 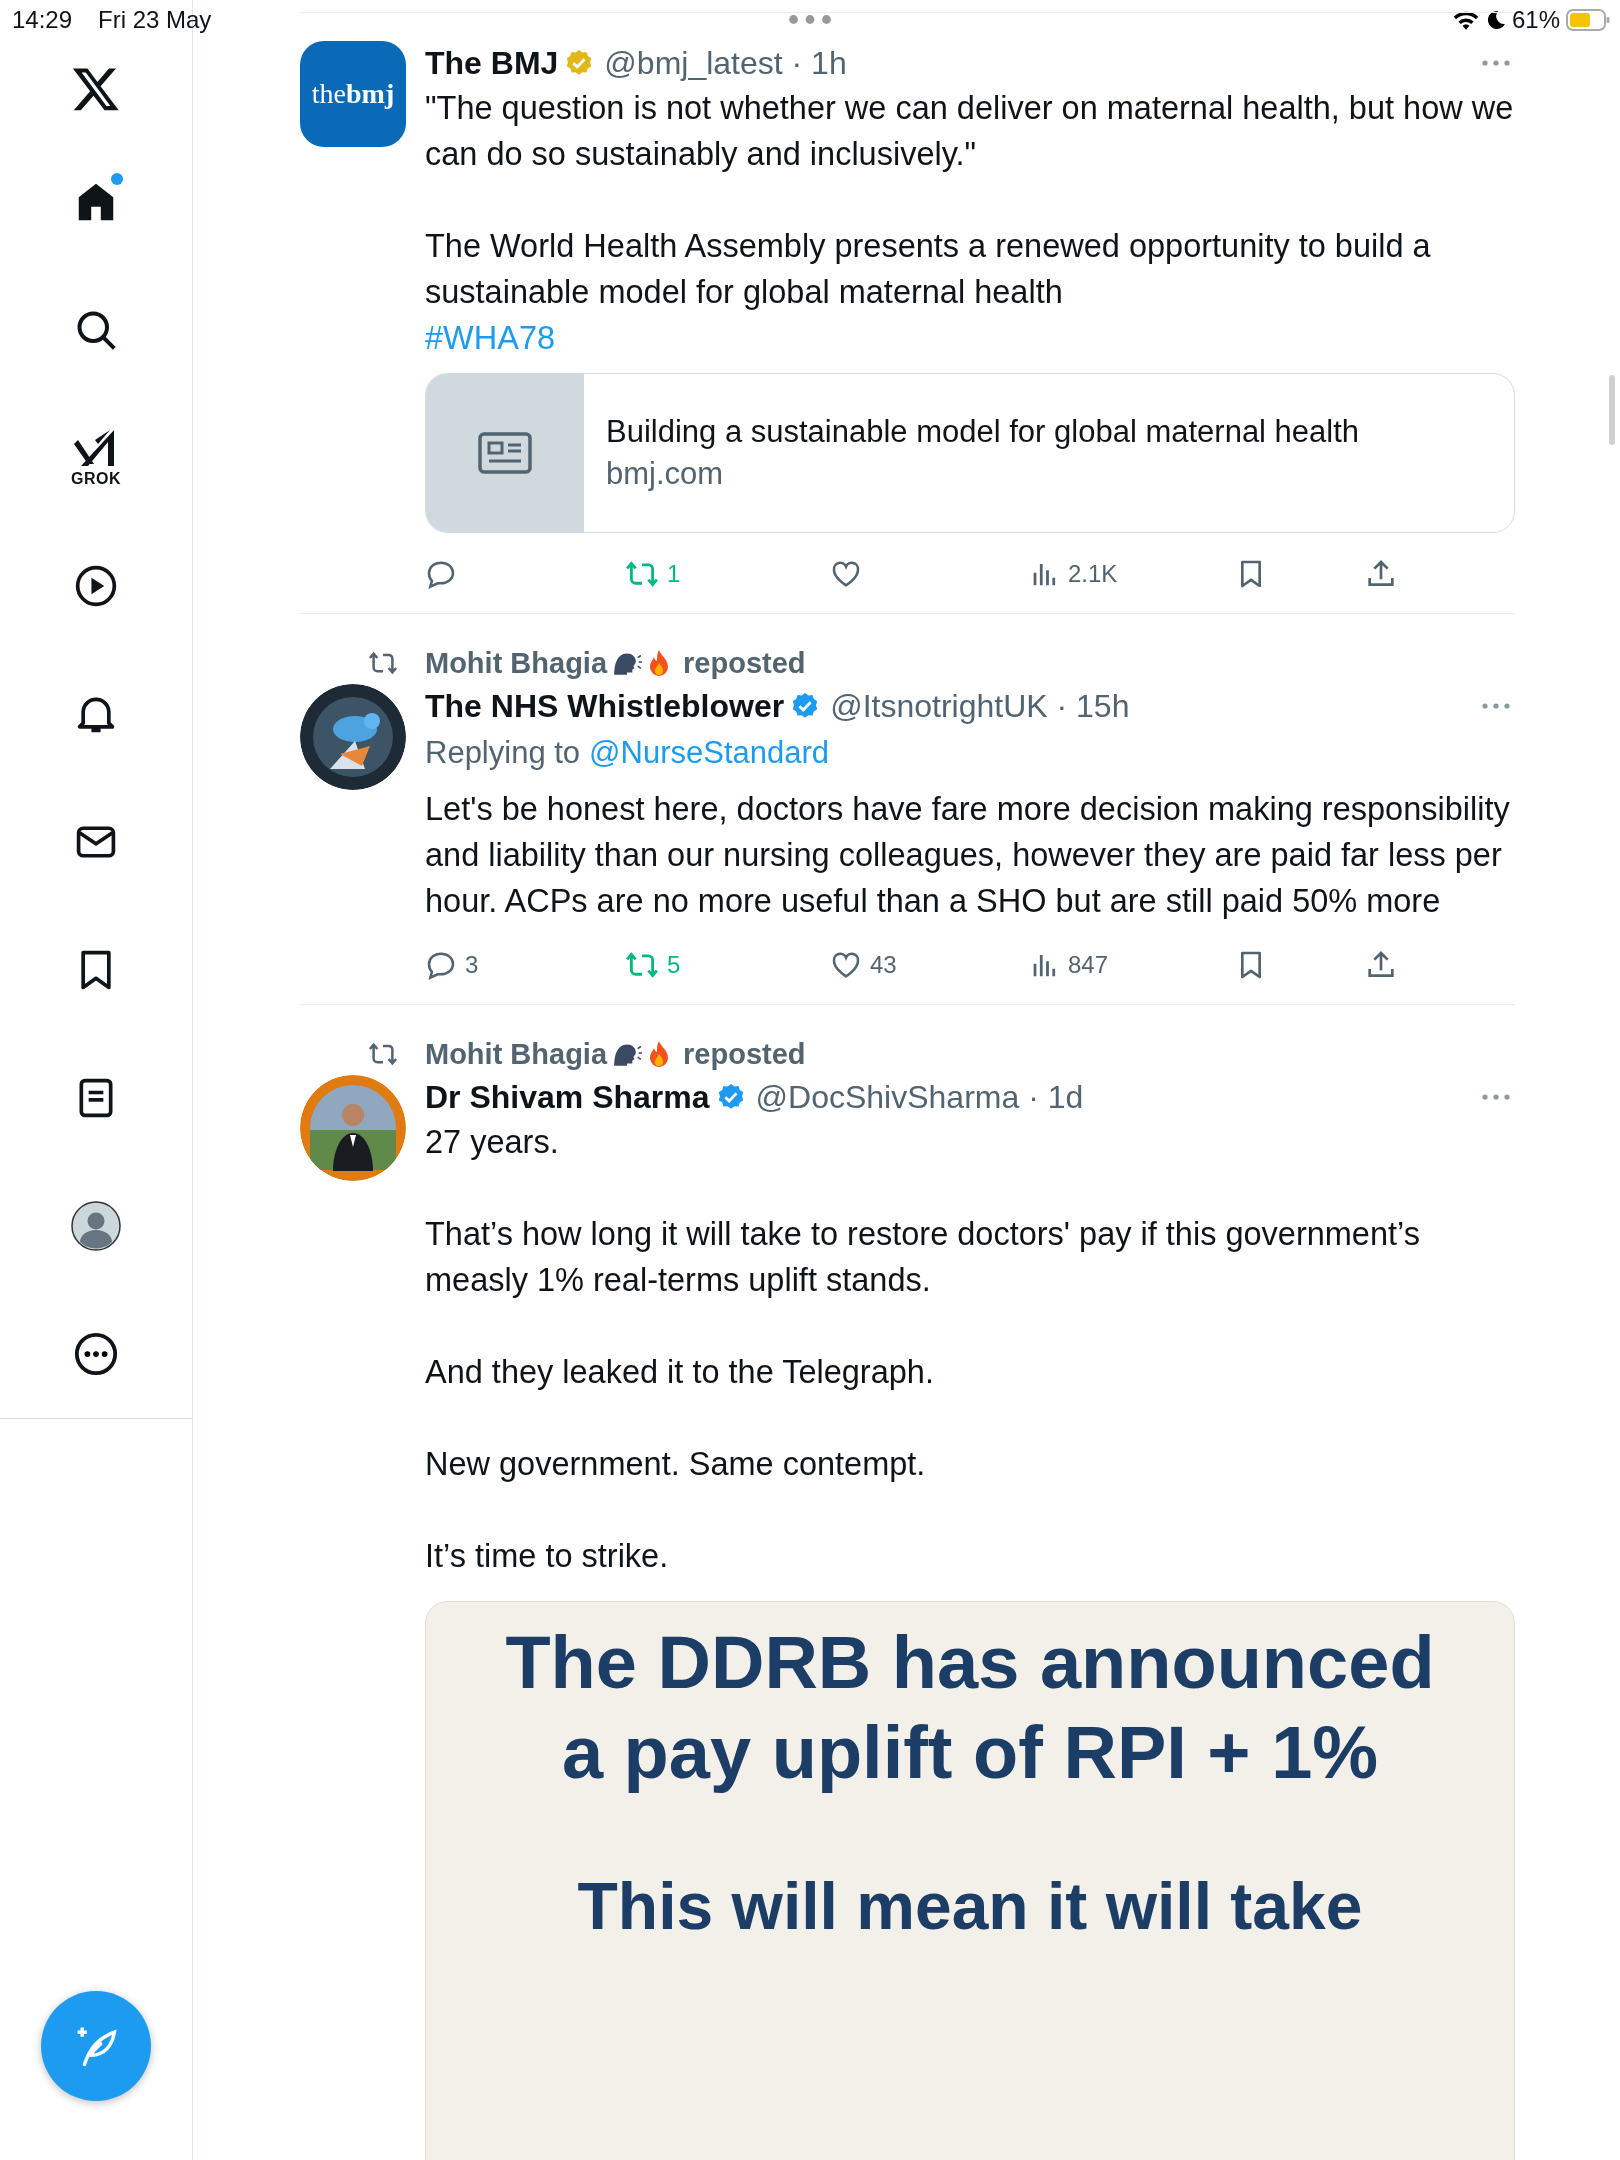 What do you see at coordinates (725, 63) in the screenshot?
I see `handle-and-time: @bmj_latest · 1h` at bounding box center [725, 63].